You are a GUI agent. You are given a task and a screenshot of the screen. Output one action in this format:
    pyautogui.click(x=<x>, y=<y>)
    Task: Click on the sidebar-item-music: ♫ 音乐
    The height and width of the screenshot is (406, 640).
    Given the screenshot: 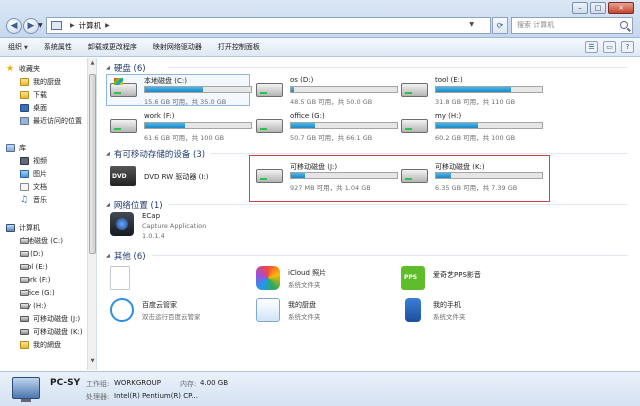 What is the action you would take?
    pyautogui.click(x=33, y=200)
    